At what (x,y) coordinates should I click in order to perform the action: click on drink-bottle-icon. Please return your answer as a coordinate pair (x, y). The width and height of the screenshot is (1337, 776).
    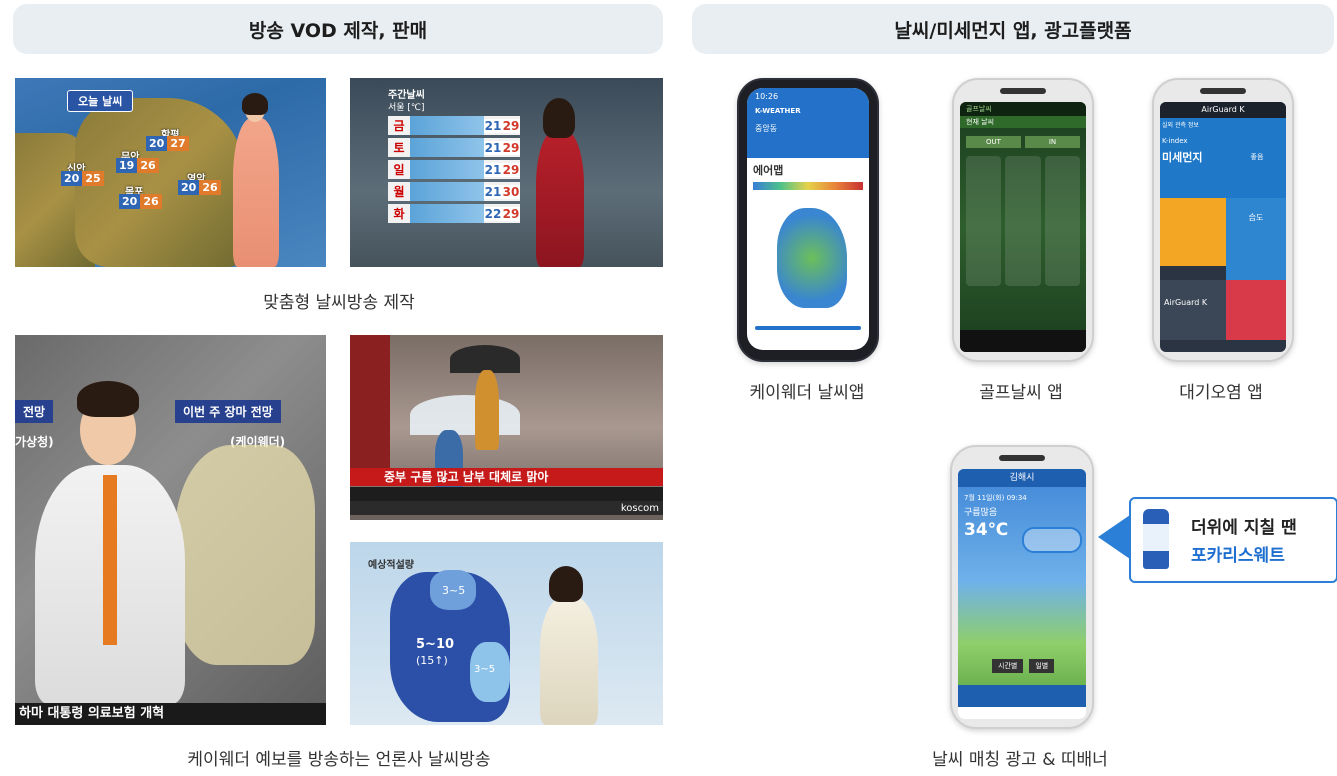
    Looking at the image, I should click on (1156, 539).